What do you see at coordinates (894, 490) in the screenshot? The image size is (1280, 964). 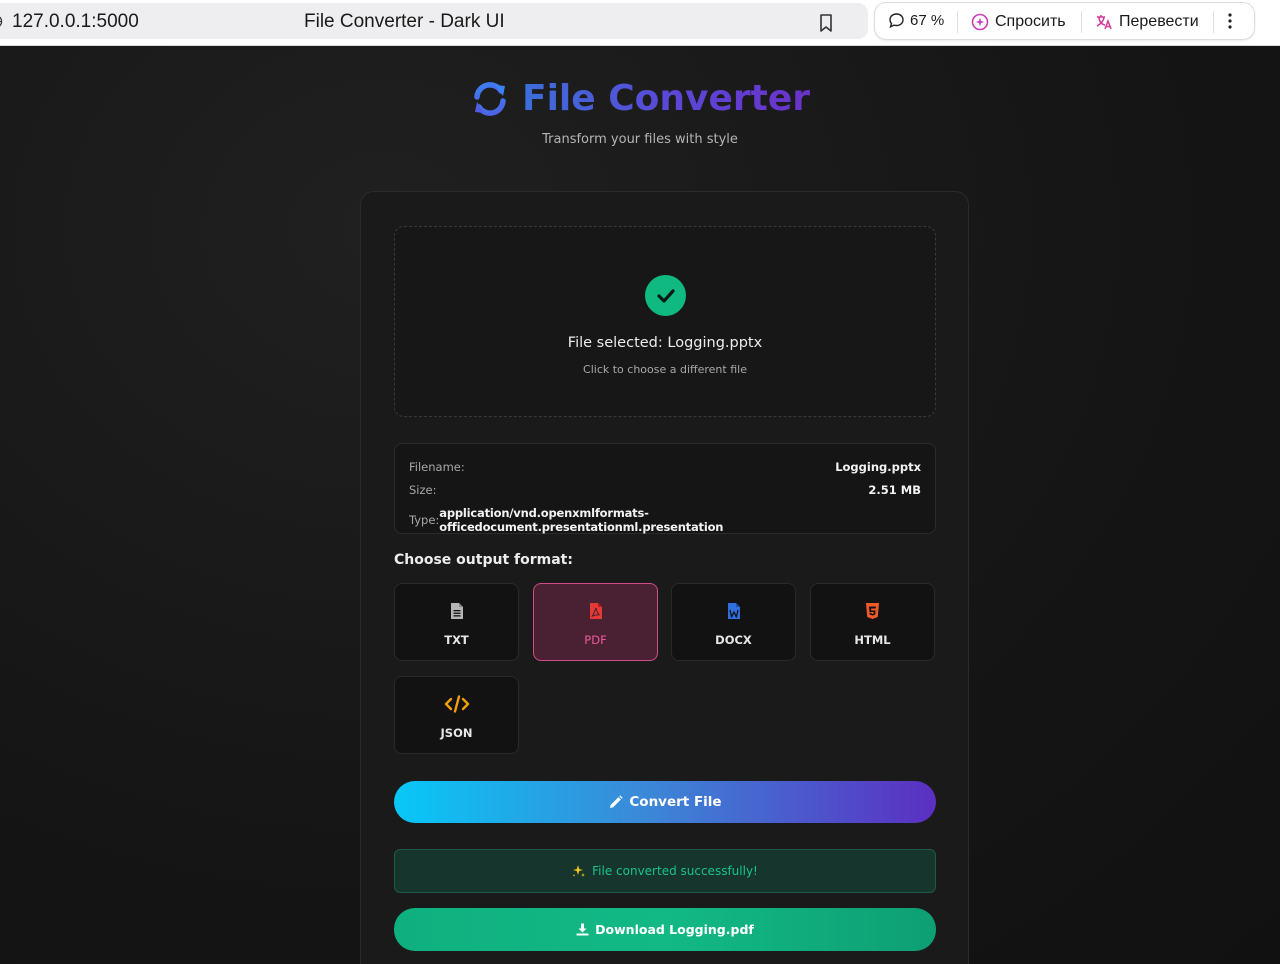 I see `size-value: 2.51 MB` at bounding box center [894, 490].